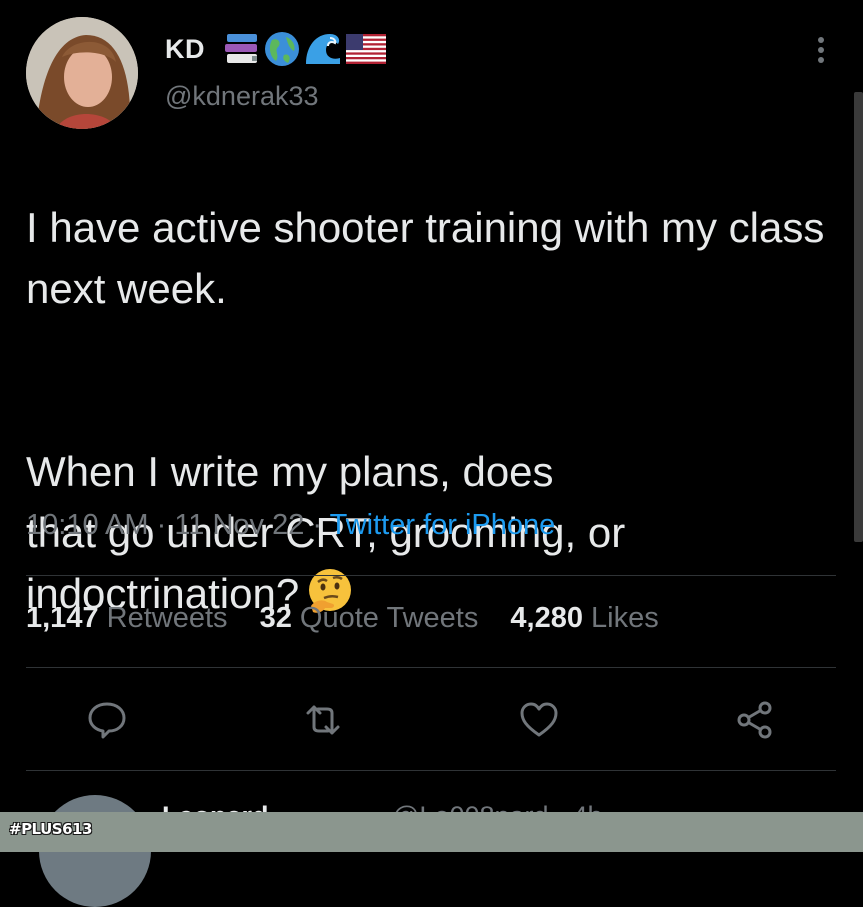  Describe the element at coordinates (241, 48) in the screenshot. I see `books-icon` at that location.